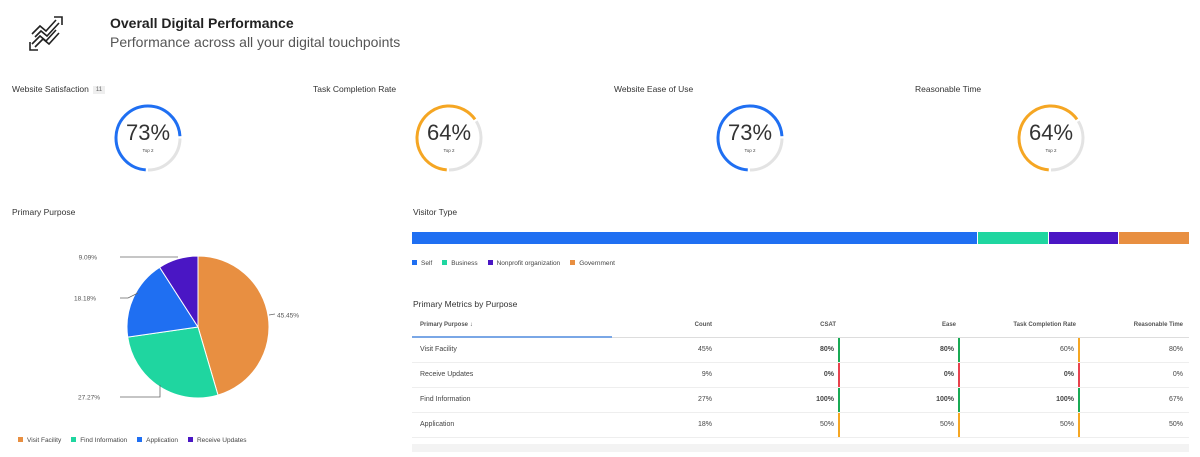  I want to click on cell-value: 60%, so click(1066, 349).